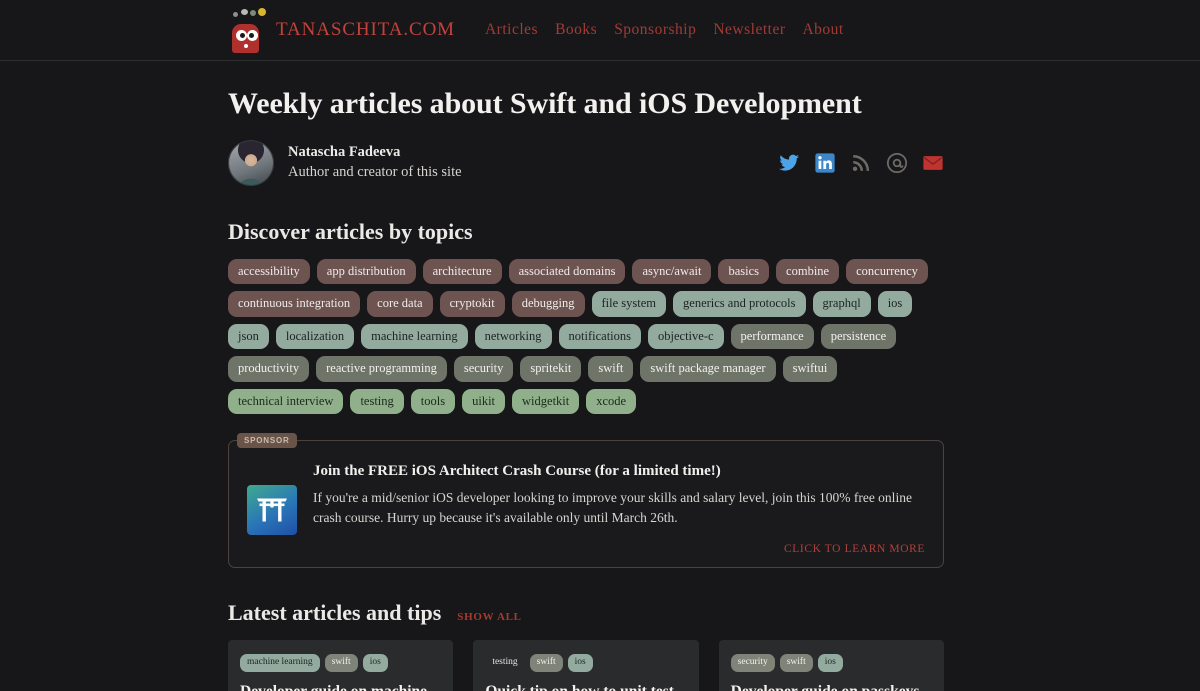 The width and height of the screenshot is (1200, 691). I want to click on email-icon, so click(933, 162).